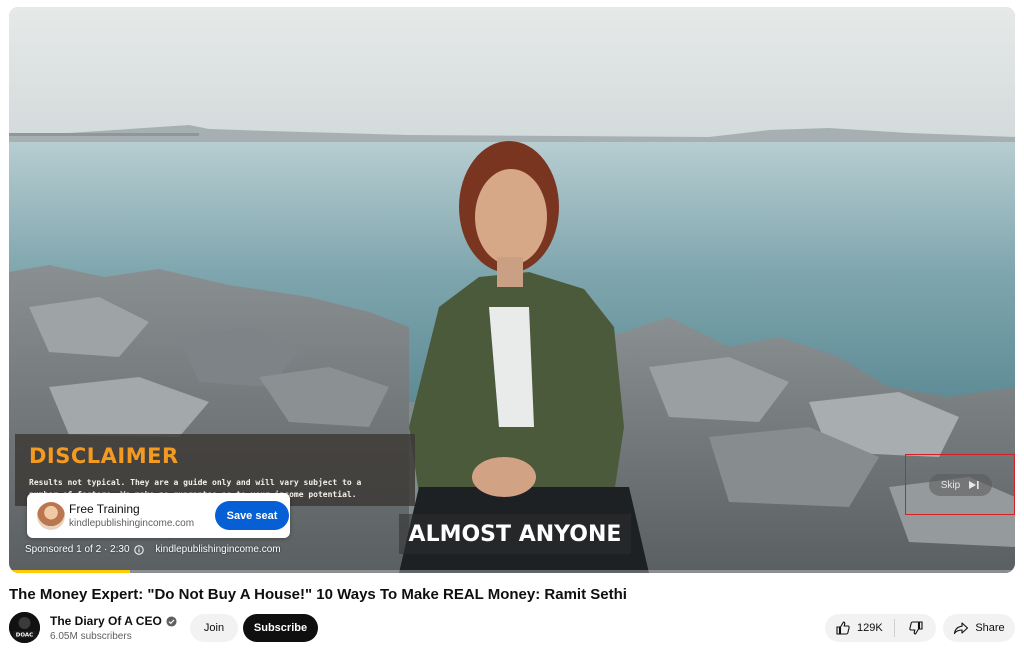 The image size is (1024, 656). I want to click on channel-logo-icon: DOAC, so click(24, 627).